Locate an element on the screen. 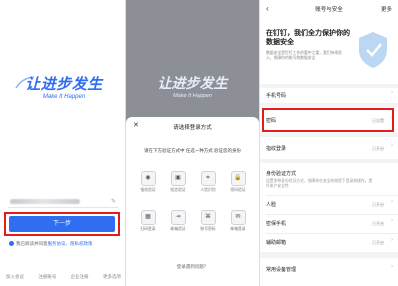  row-label: 常用设备管理 is located at coordinates (281, 270).